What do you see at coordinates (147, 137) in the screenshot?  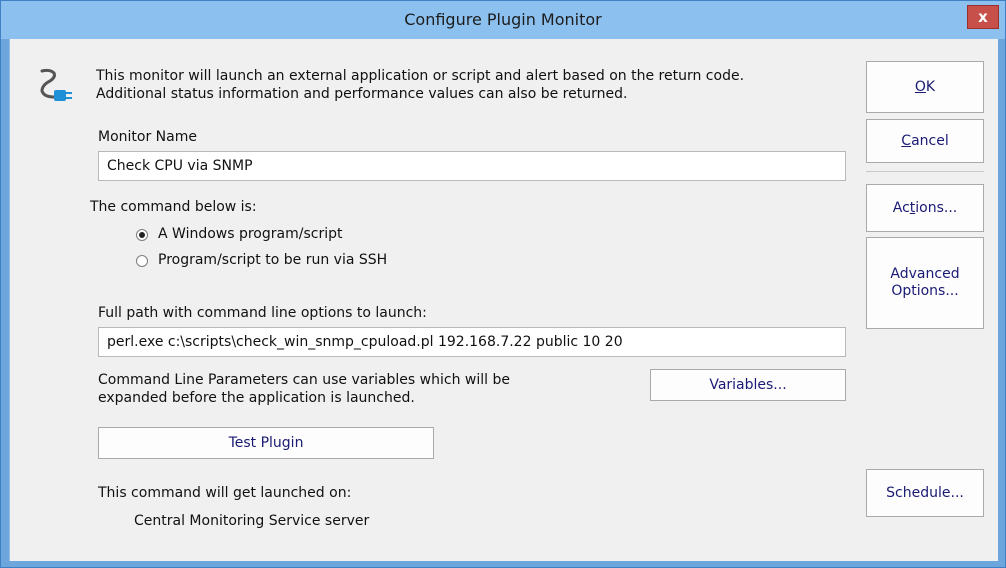 I see `monitor-name-label: Monitor Name` at bounding box center [147, 137].